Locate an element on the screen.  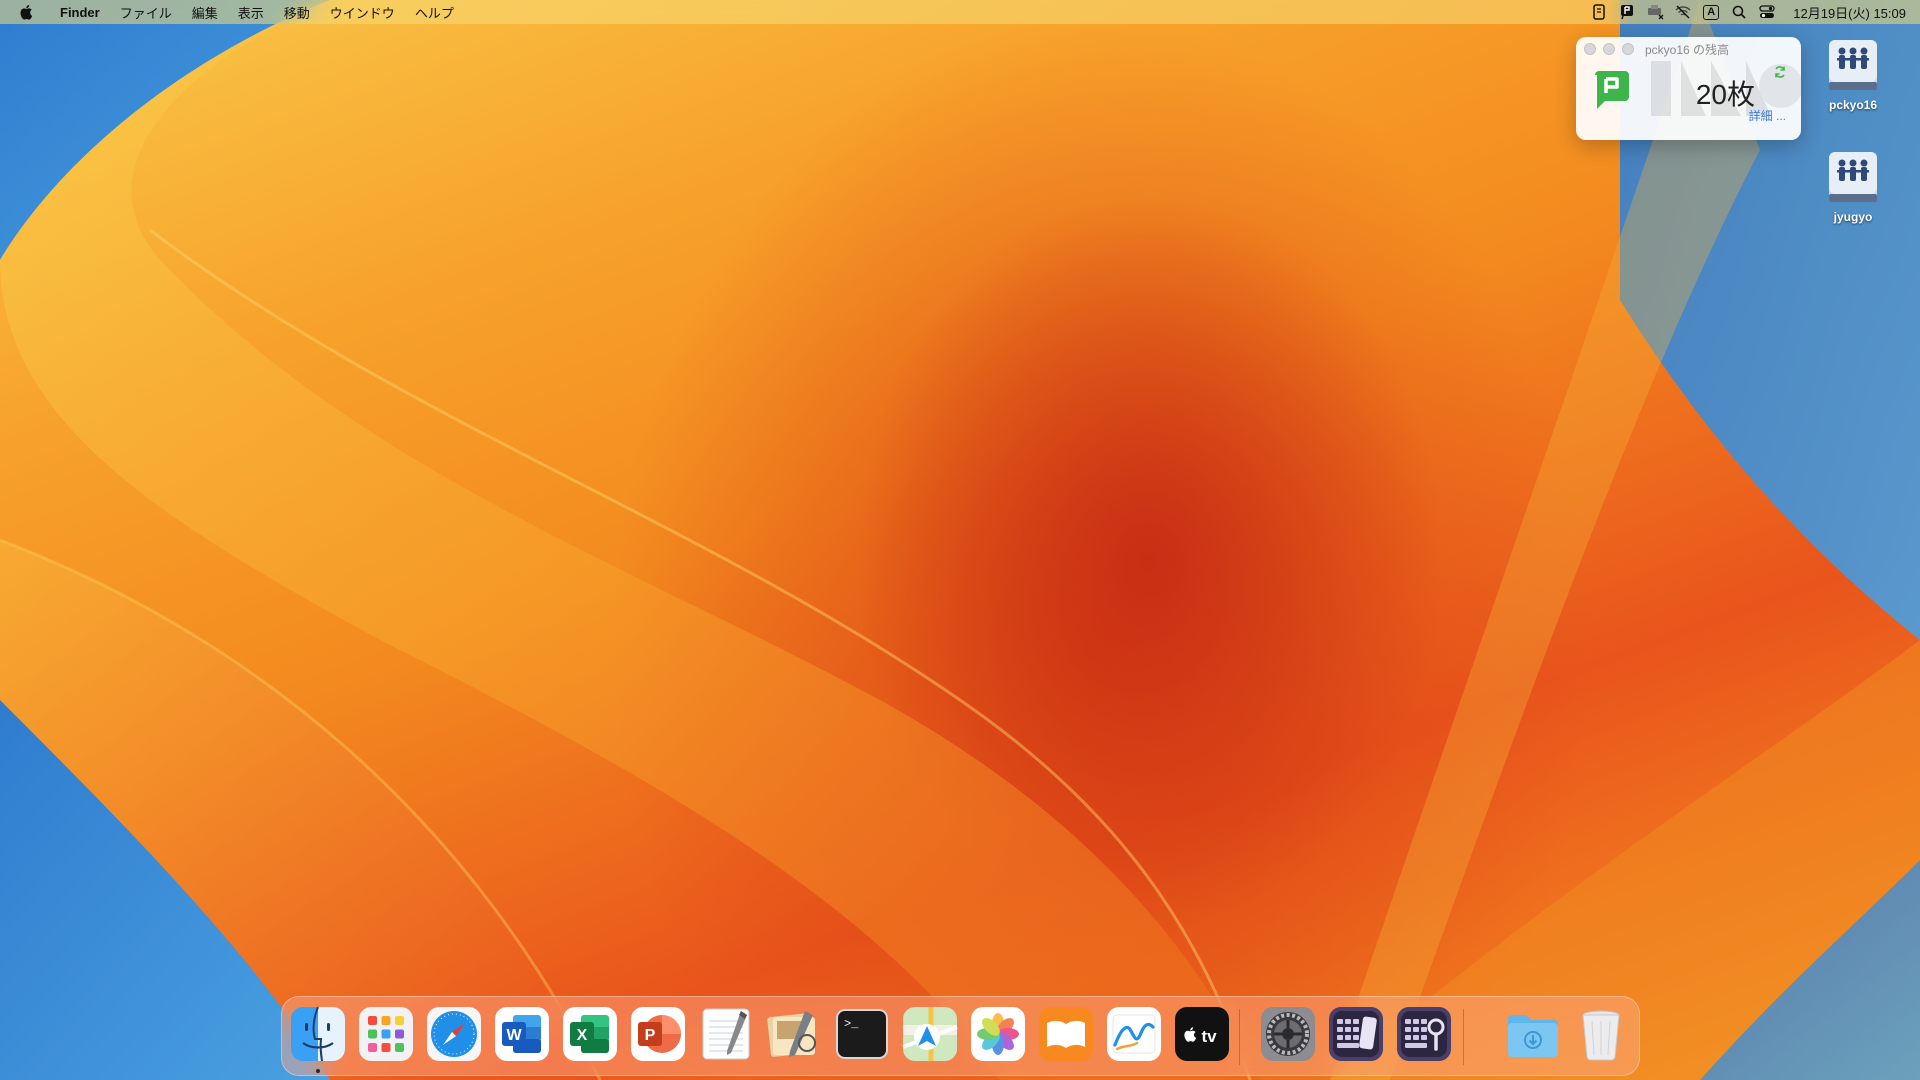
app-logo-icon is located at coordinates (1612, 90).